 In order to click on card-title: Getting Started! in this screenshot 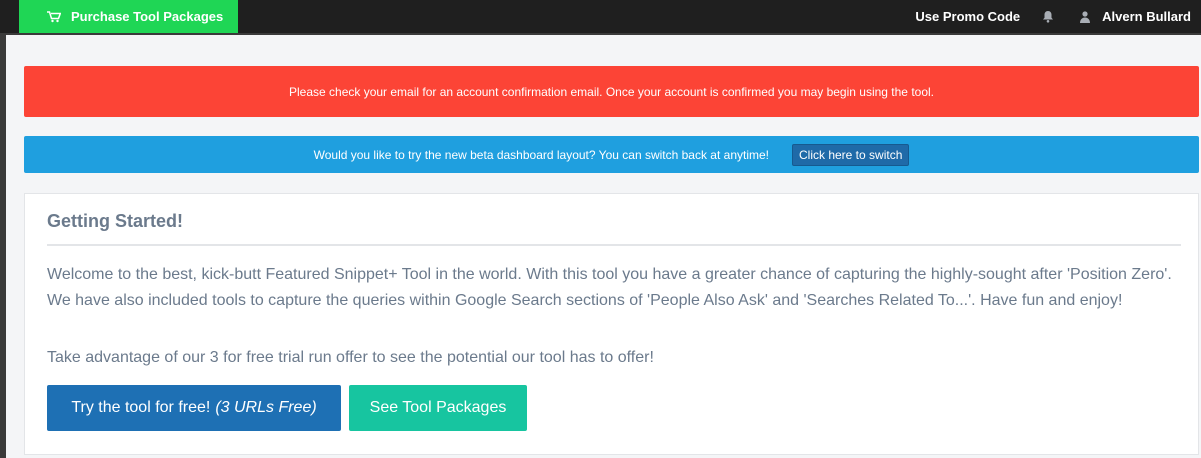, I will do `click(115, 221)`.